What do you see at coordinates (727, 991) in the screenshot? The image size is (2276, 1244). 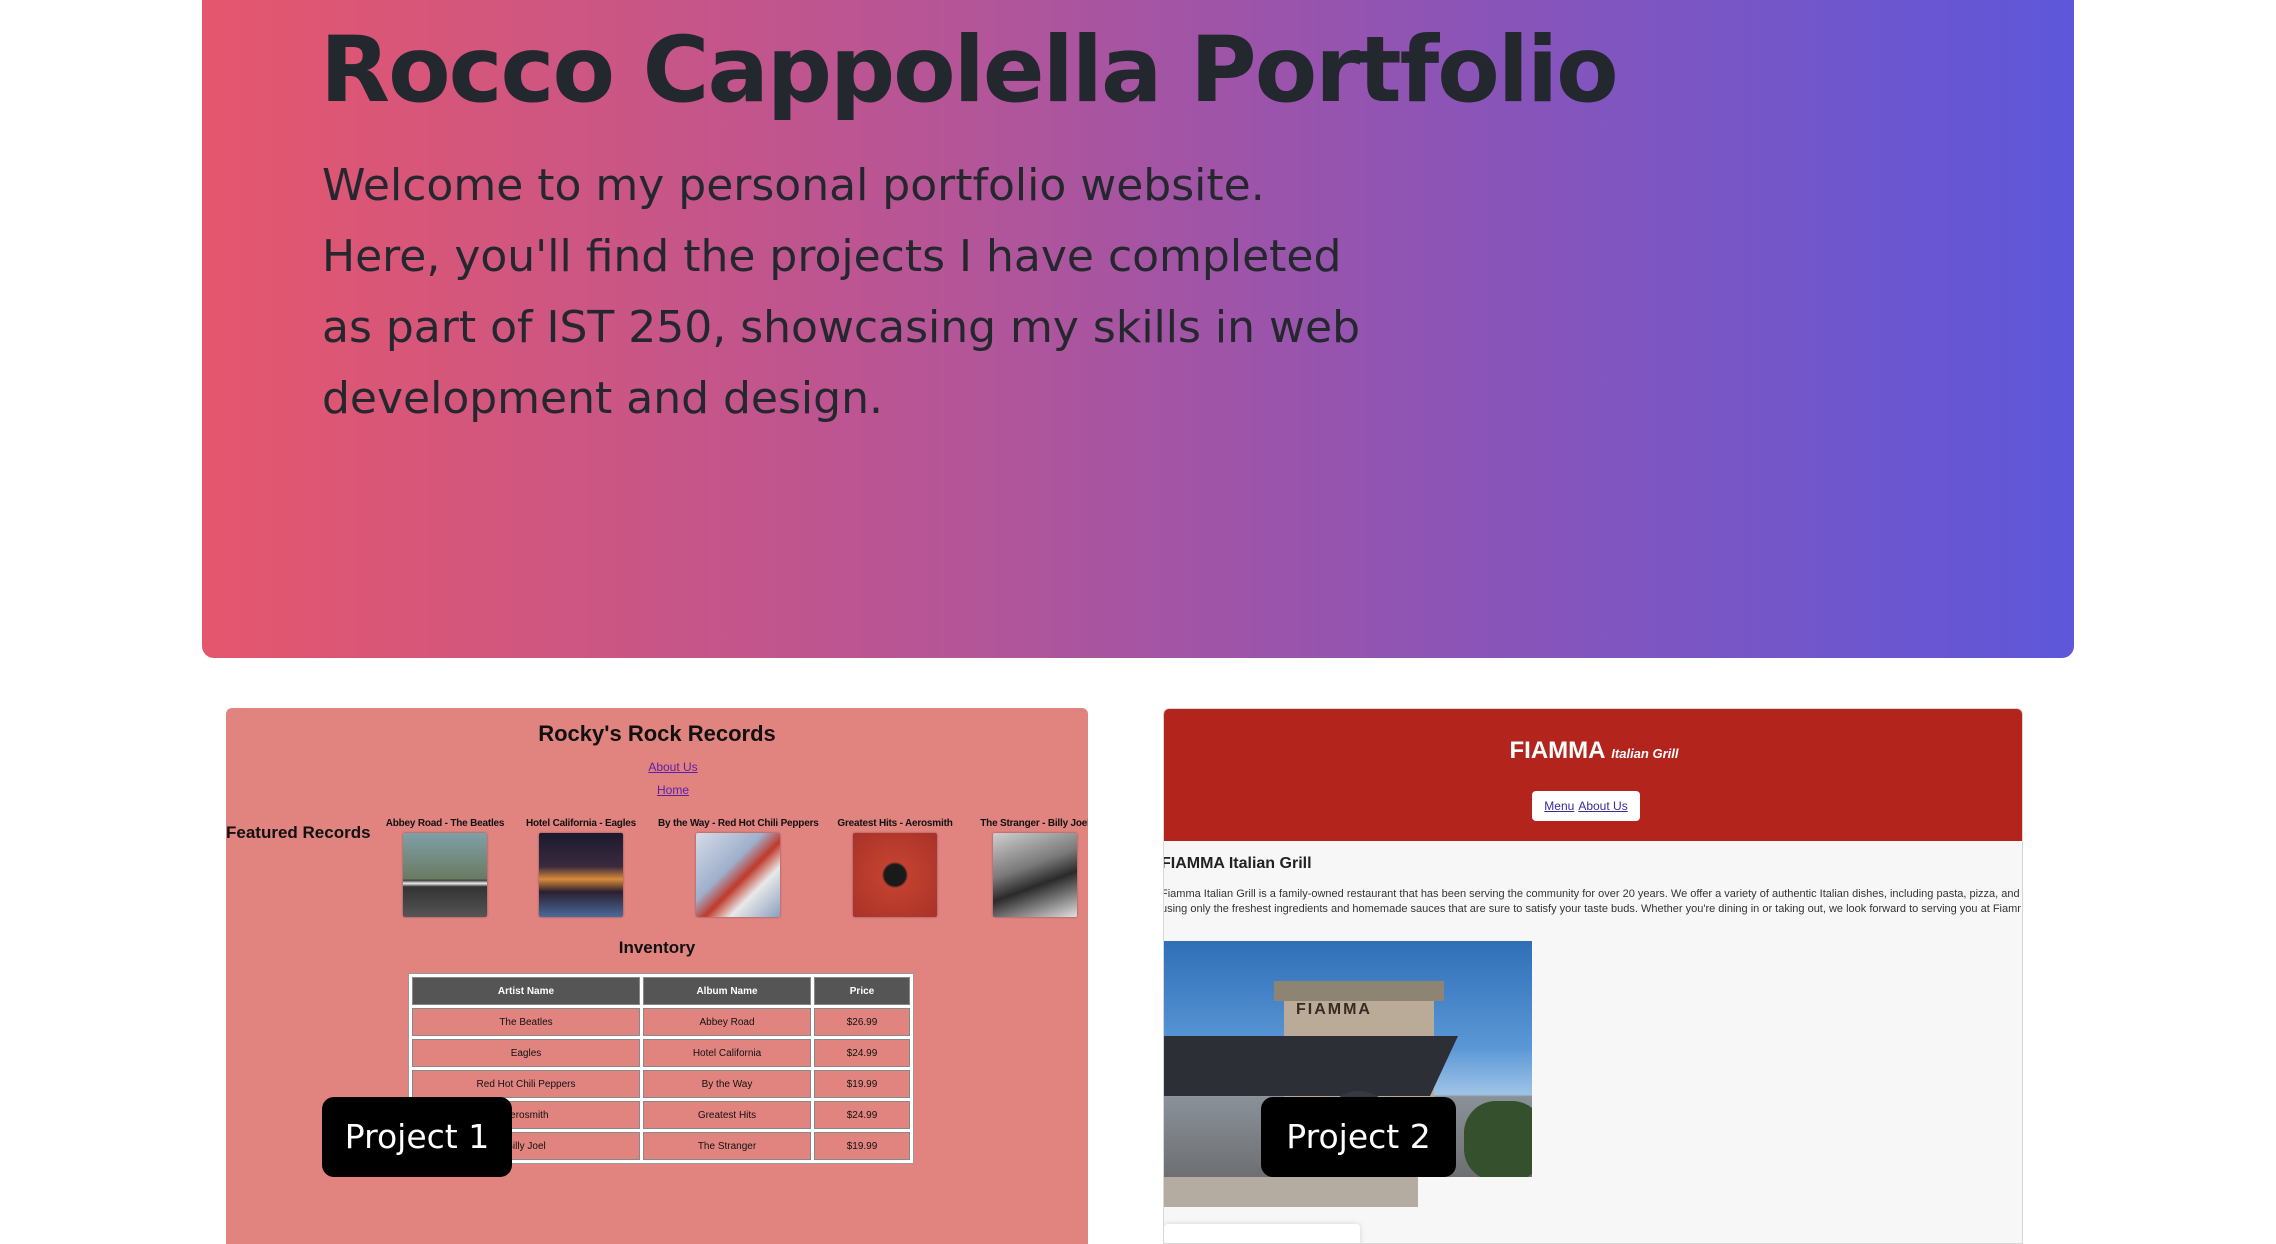 I see `column-header: Album Name` at bounding box center [727, 991].